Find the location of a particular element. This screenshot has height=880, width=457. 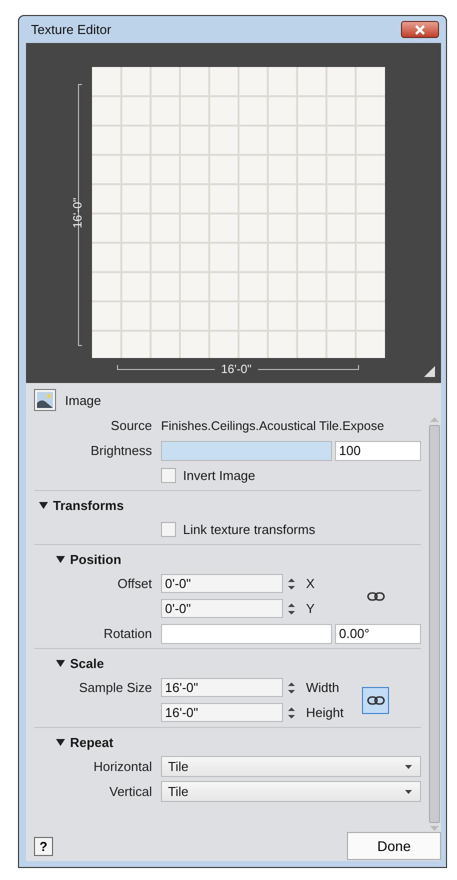

field-label: Brightness is located at coordinates (121, 450).